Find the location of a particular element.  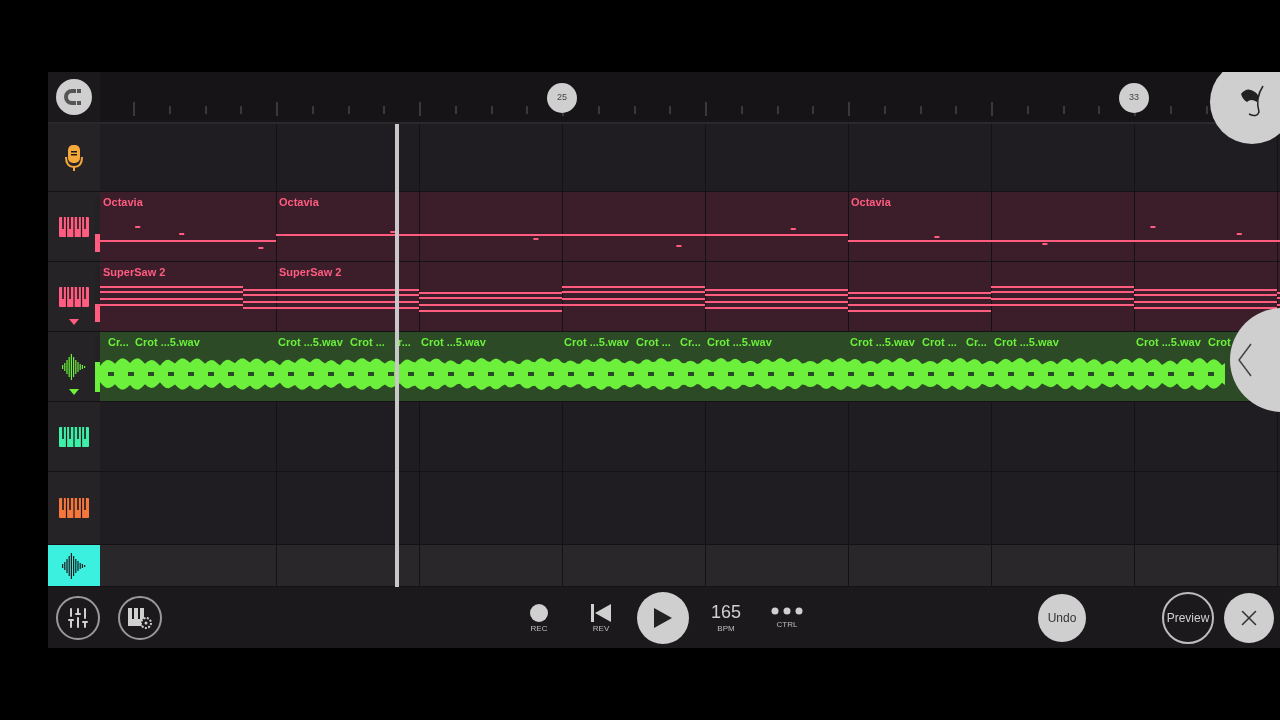

tempo-button: 165 BPM is located at coordinates (726, 618).